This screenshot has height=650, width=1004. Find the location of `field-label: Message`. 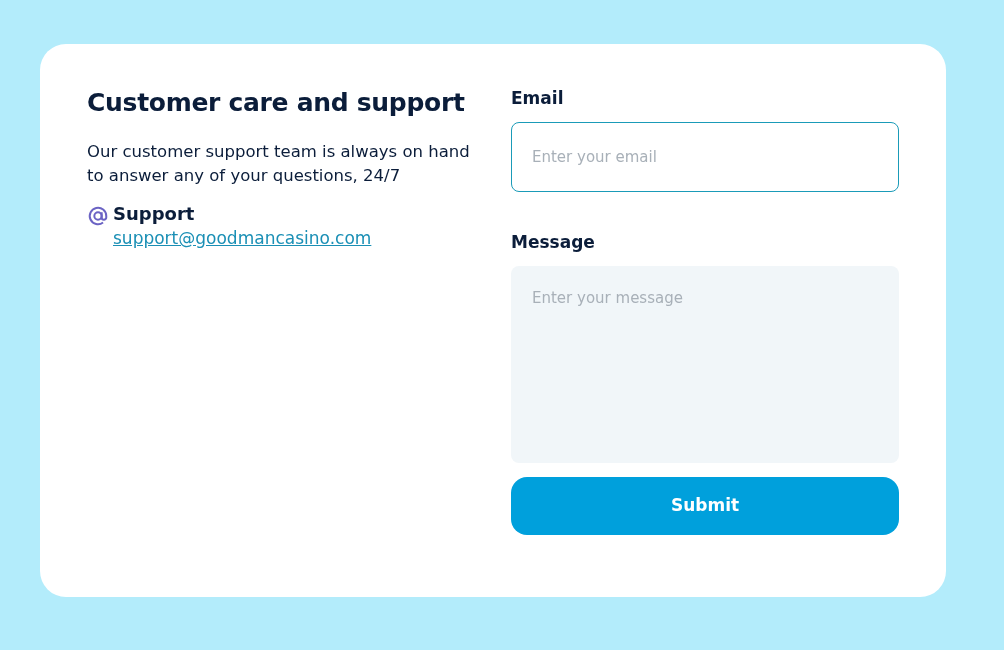

field-label: Message is located at coordinates (553, 242).